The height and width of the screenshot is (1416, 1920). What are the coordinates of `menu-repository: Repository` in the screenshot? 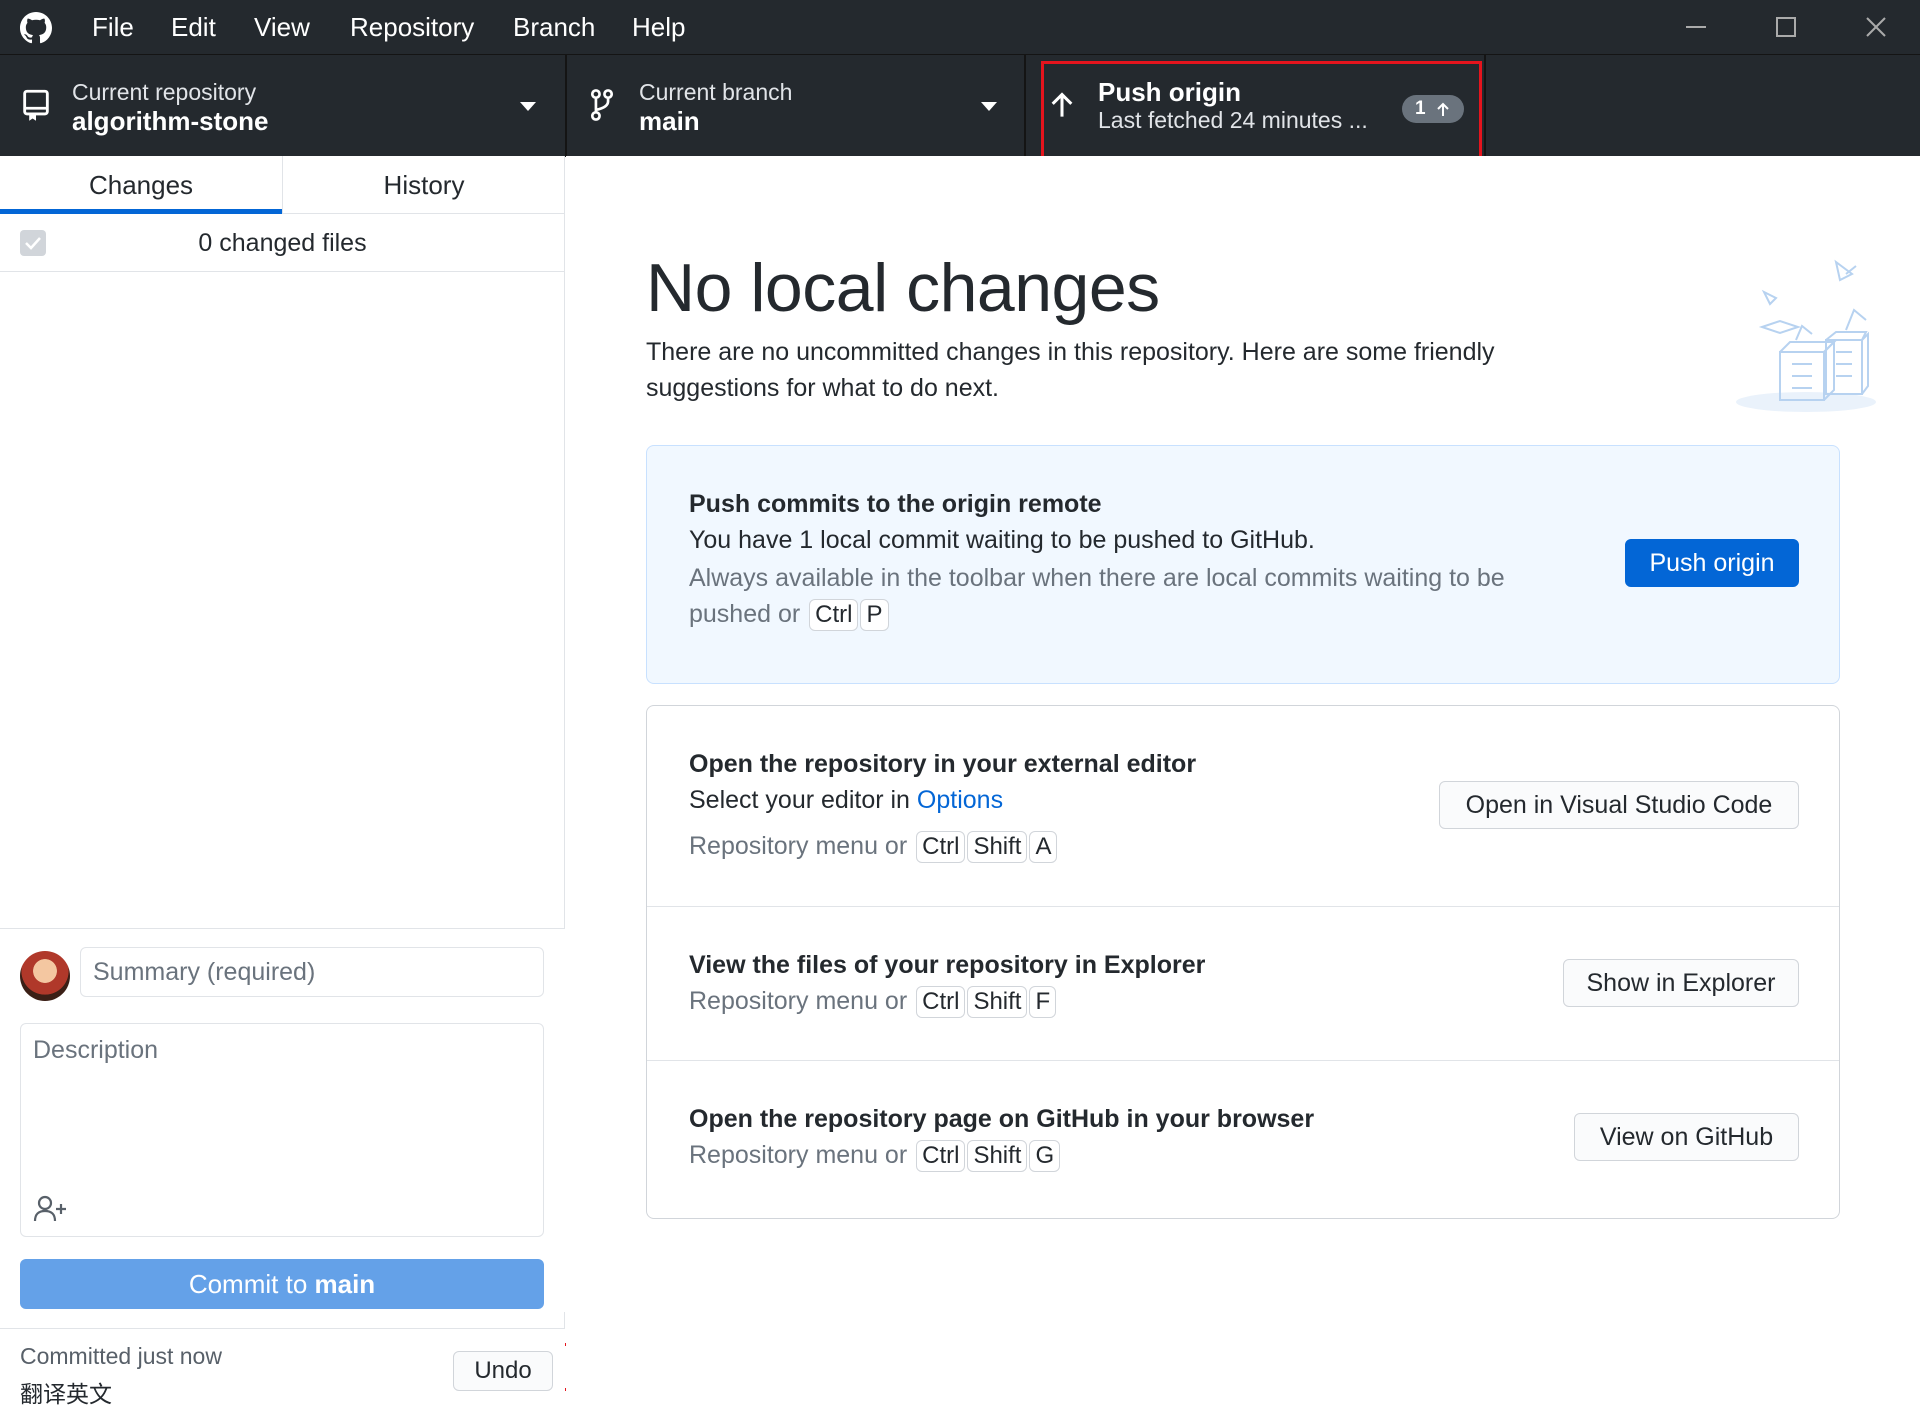 It's located at (412, 27).